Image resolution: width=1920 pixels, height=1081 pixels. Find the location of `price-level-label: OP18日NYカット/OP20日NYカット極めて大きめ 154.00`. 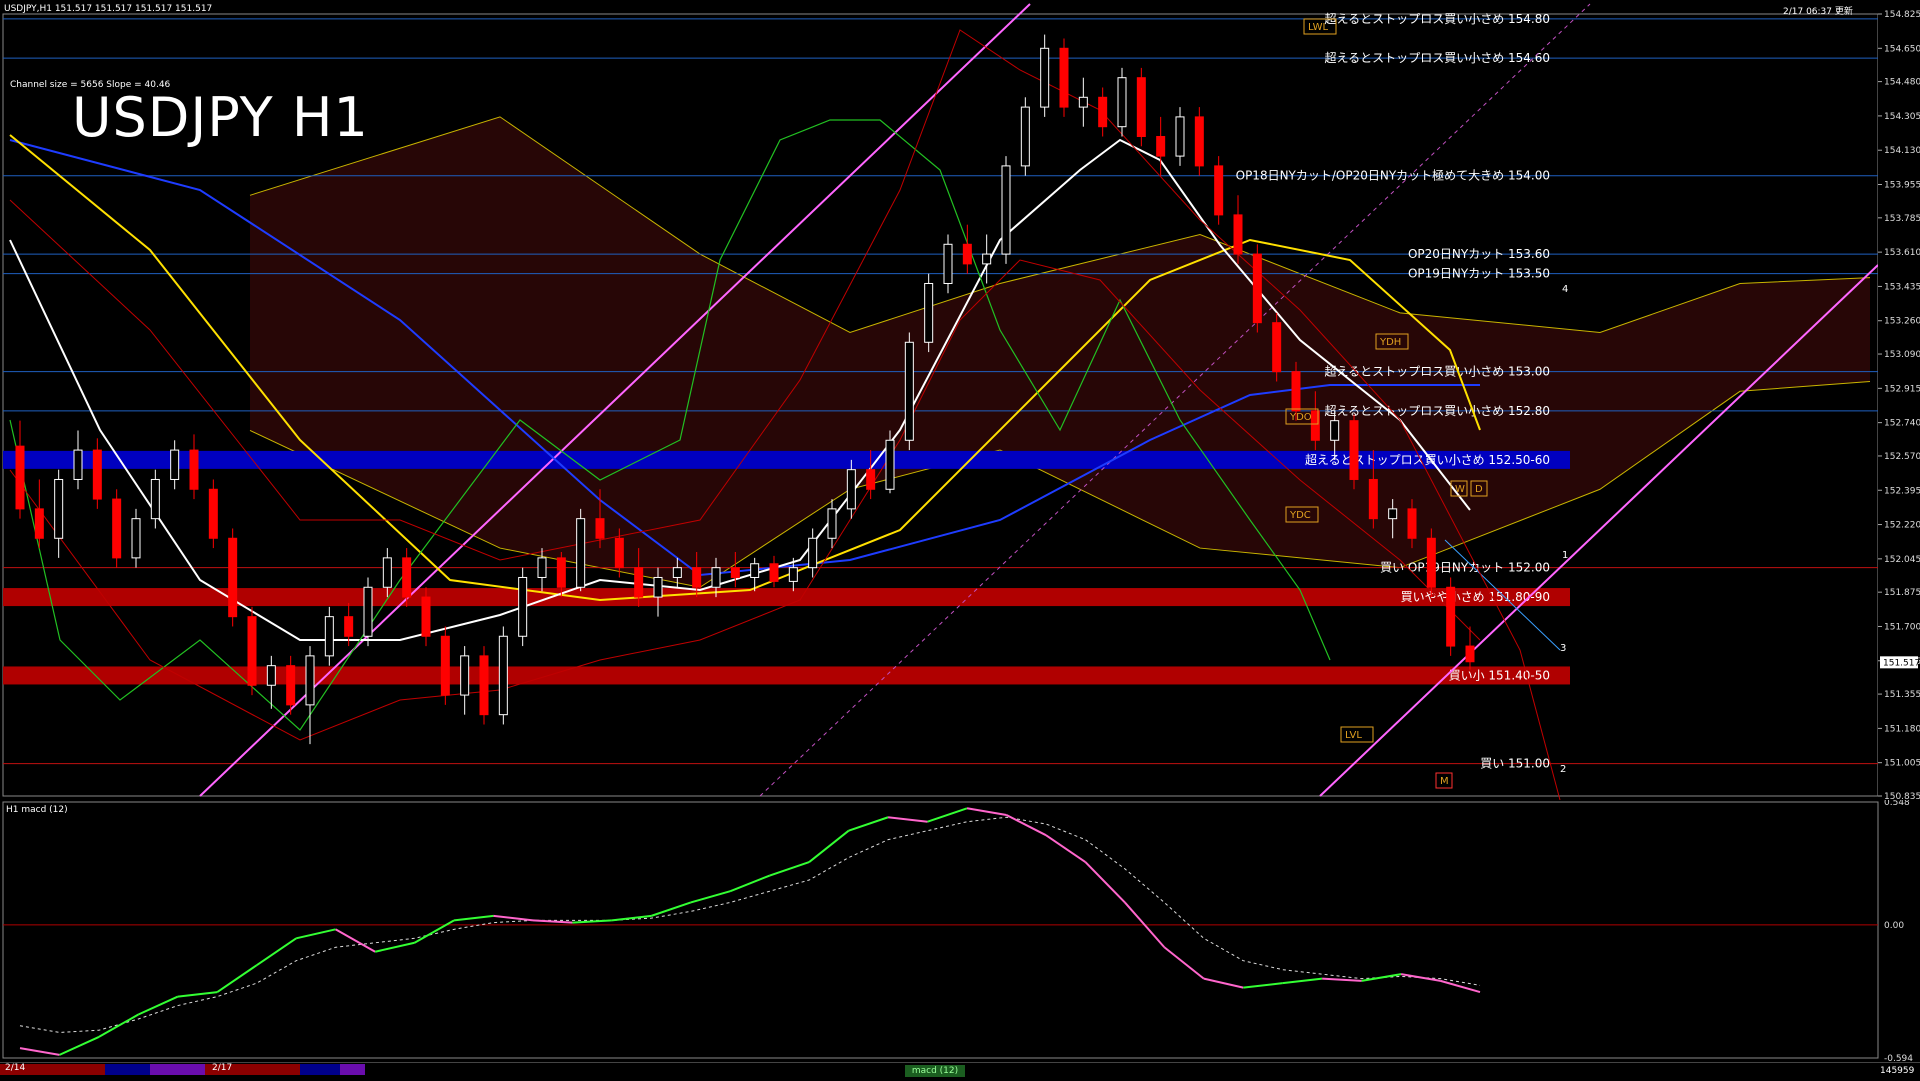

price-level-label: OP18日NYカット/OP20日NYカット極めて大きめ 154.00 is located at coordinates (1393, 175).